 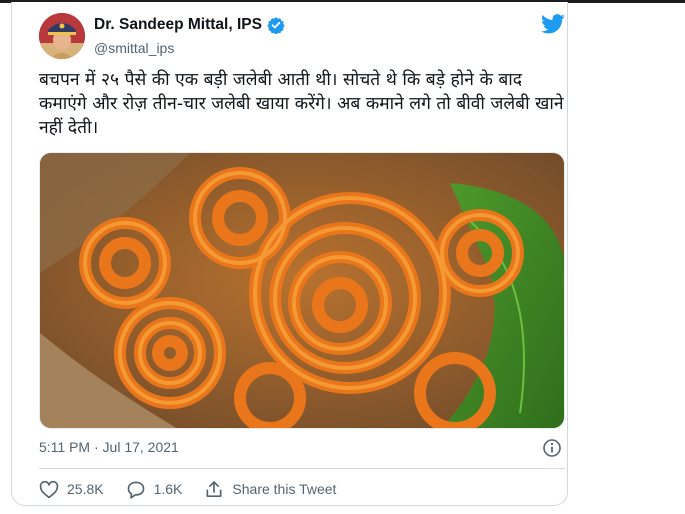 I want to click on info-circle-icon, so click(x=552, y=448).